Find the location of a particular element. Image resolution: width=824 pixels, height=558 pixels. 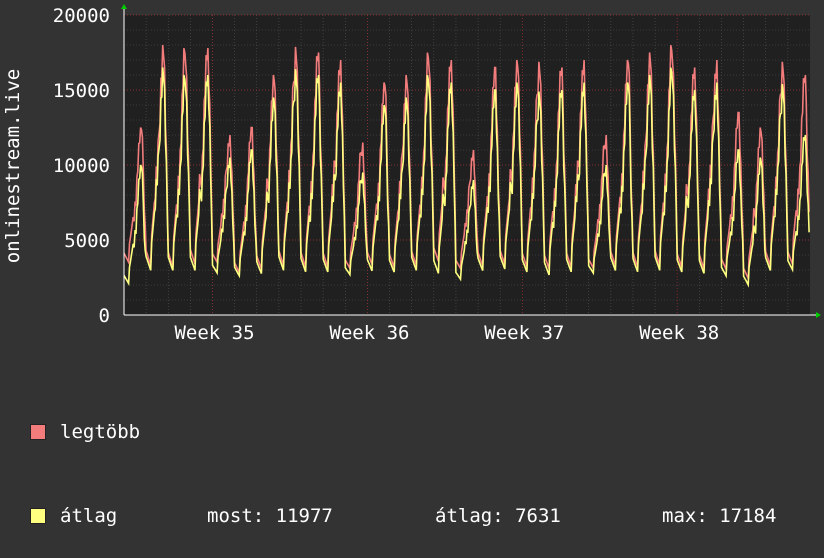

legend-label-max: legtöbb is located at coordinates (100, 432).